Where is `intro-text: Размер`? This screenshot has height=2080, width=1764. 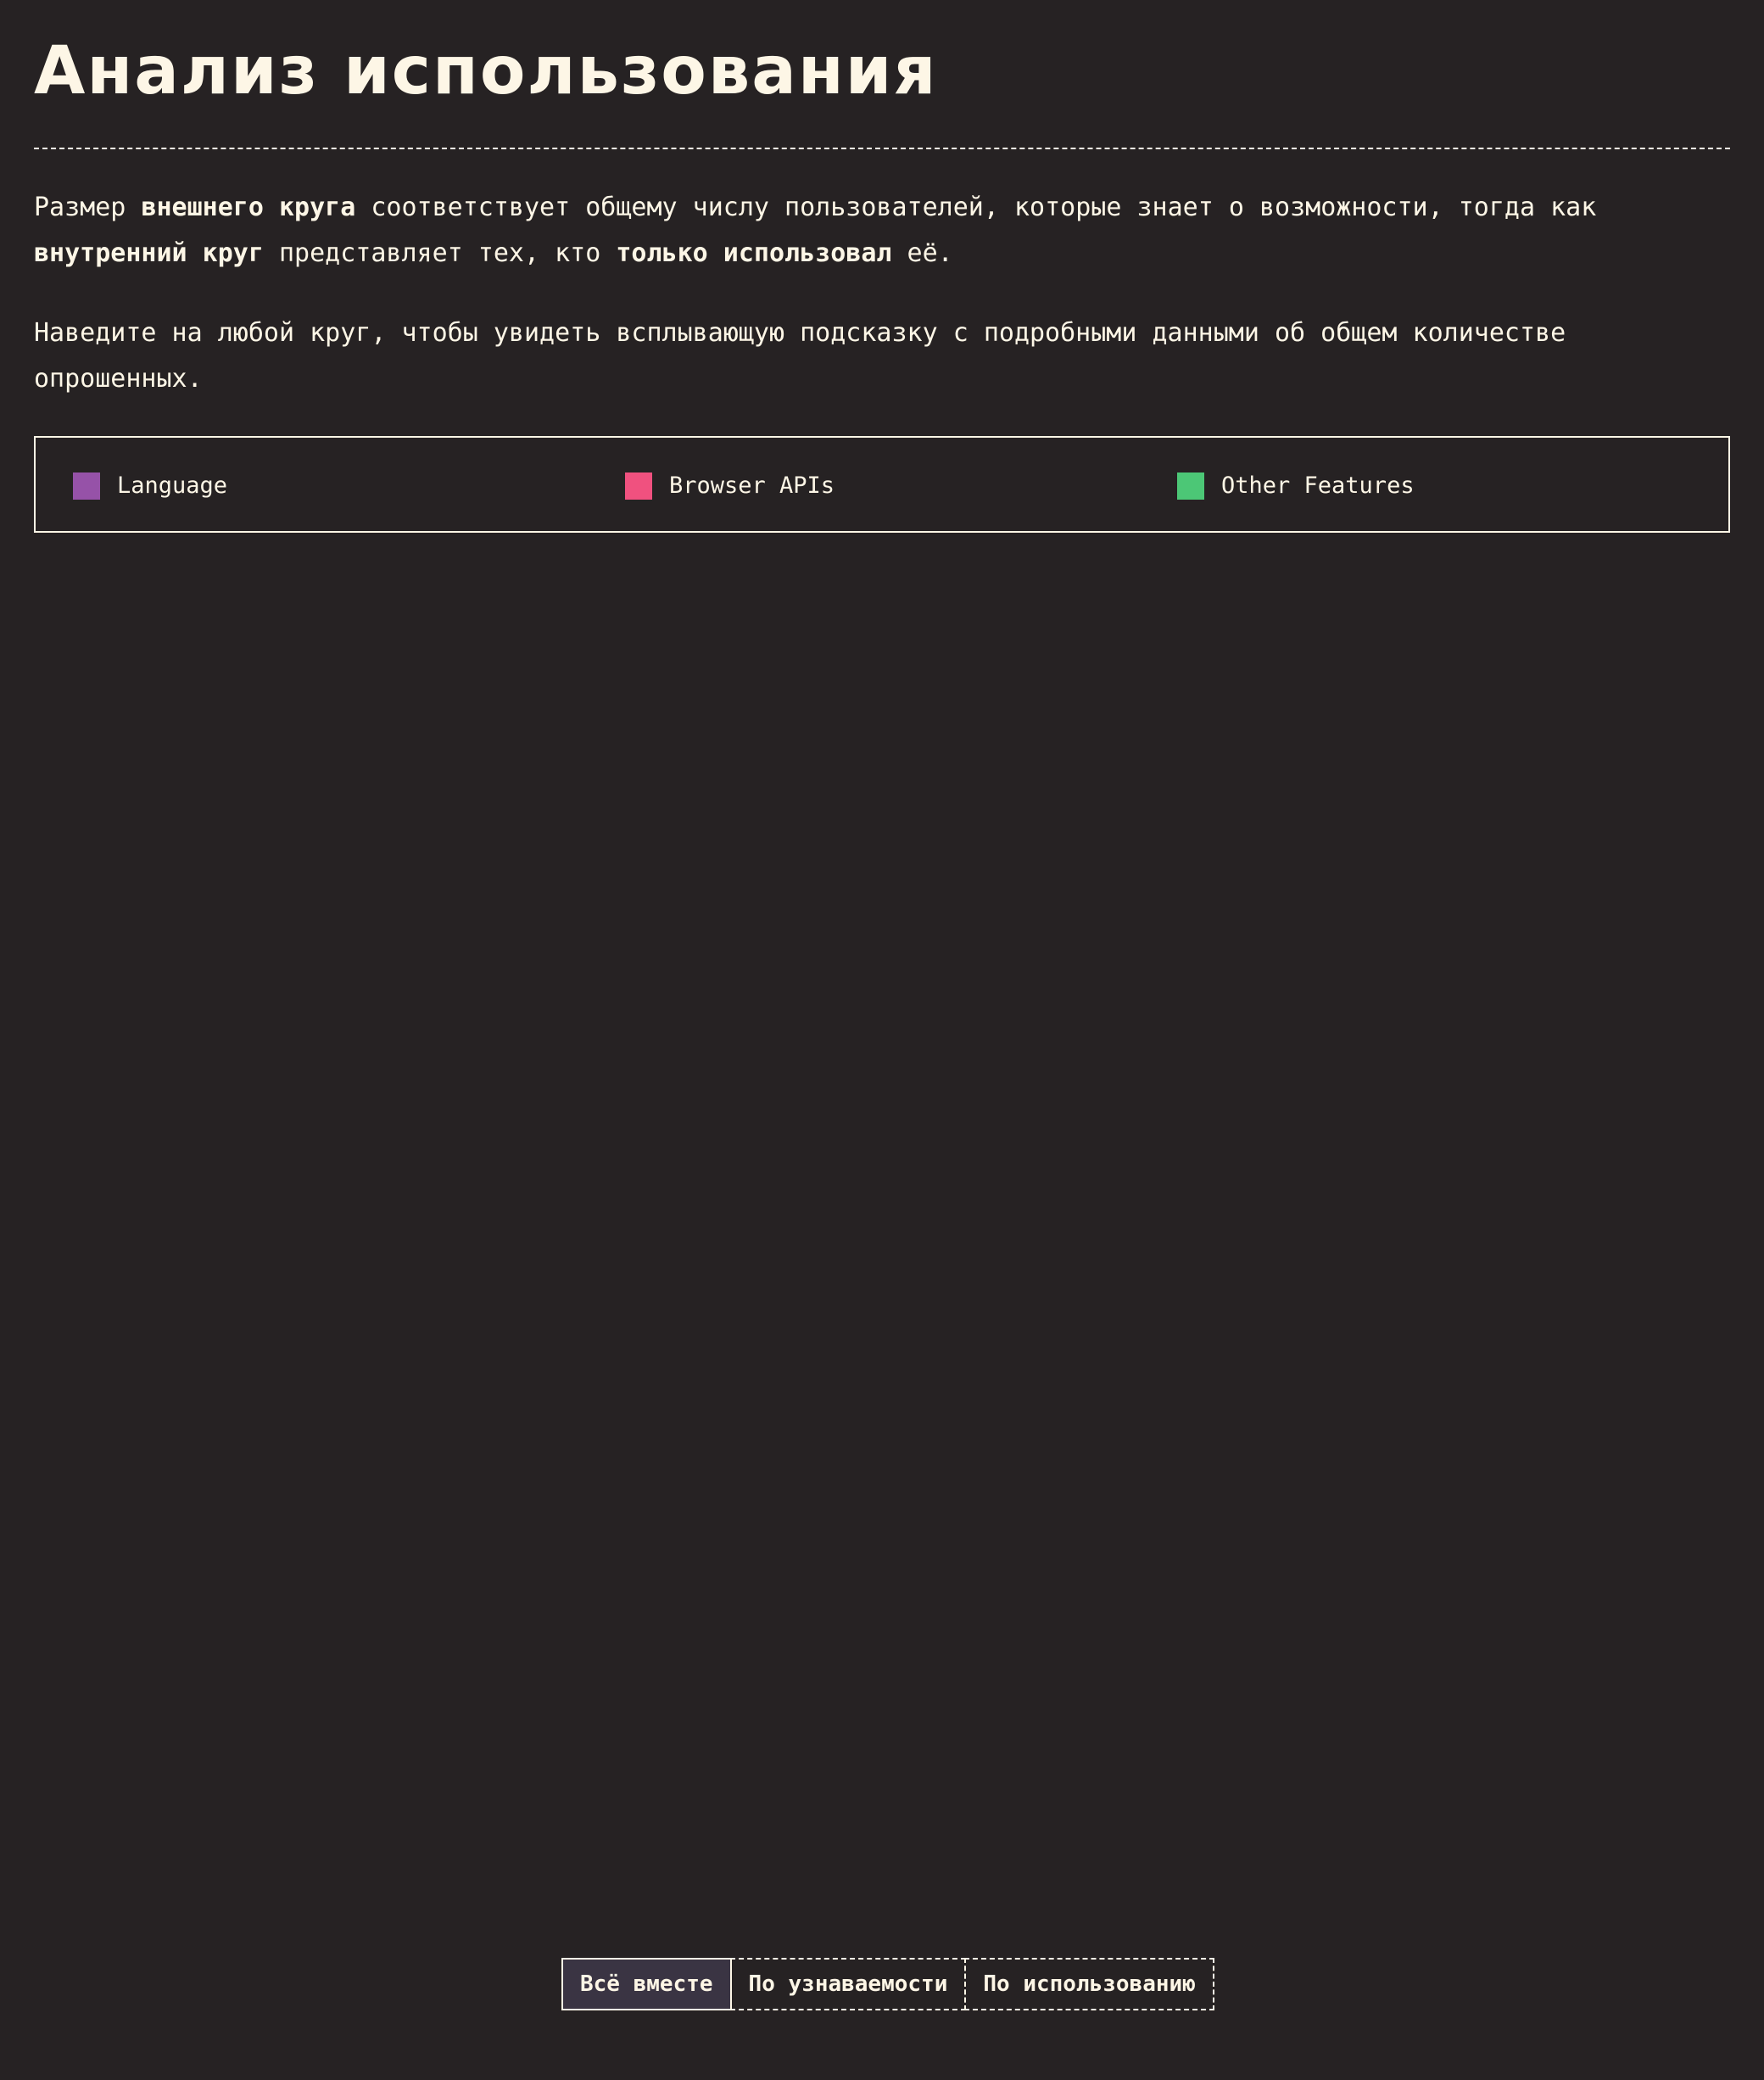
intro-text: Размер is located at coordinates (88, 207).